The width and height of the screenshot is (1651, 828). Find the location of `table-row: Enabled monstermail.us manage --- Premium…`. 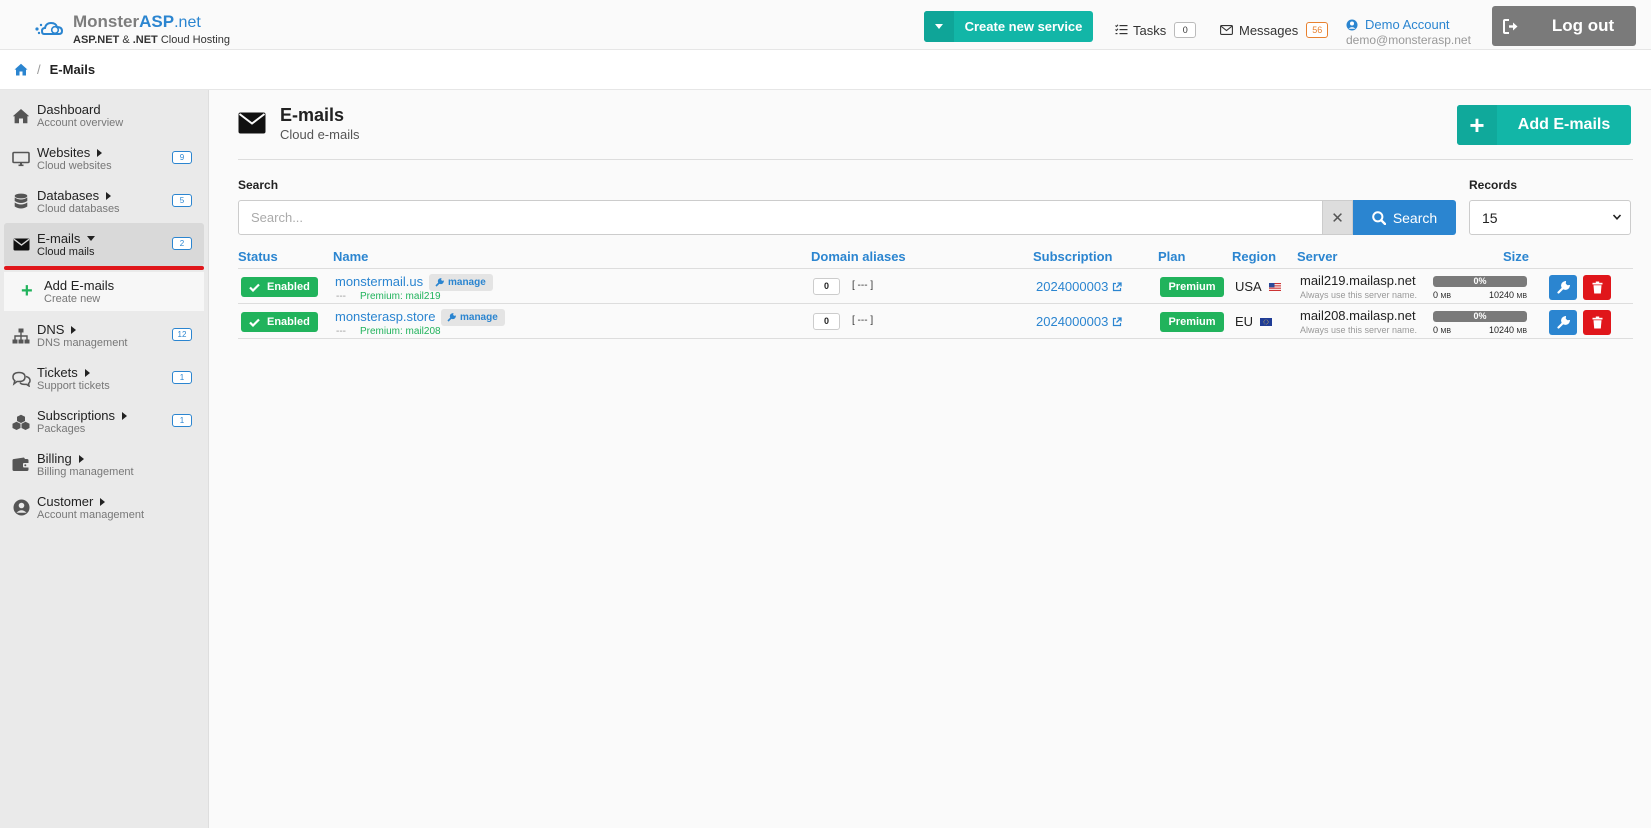

table-row: Enabled monstermail.us manage --- Premium… is located at coordinates (935, 287).